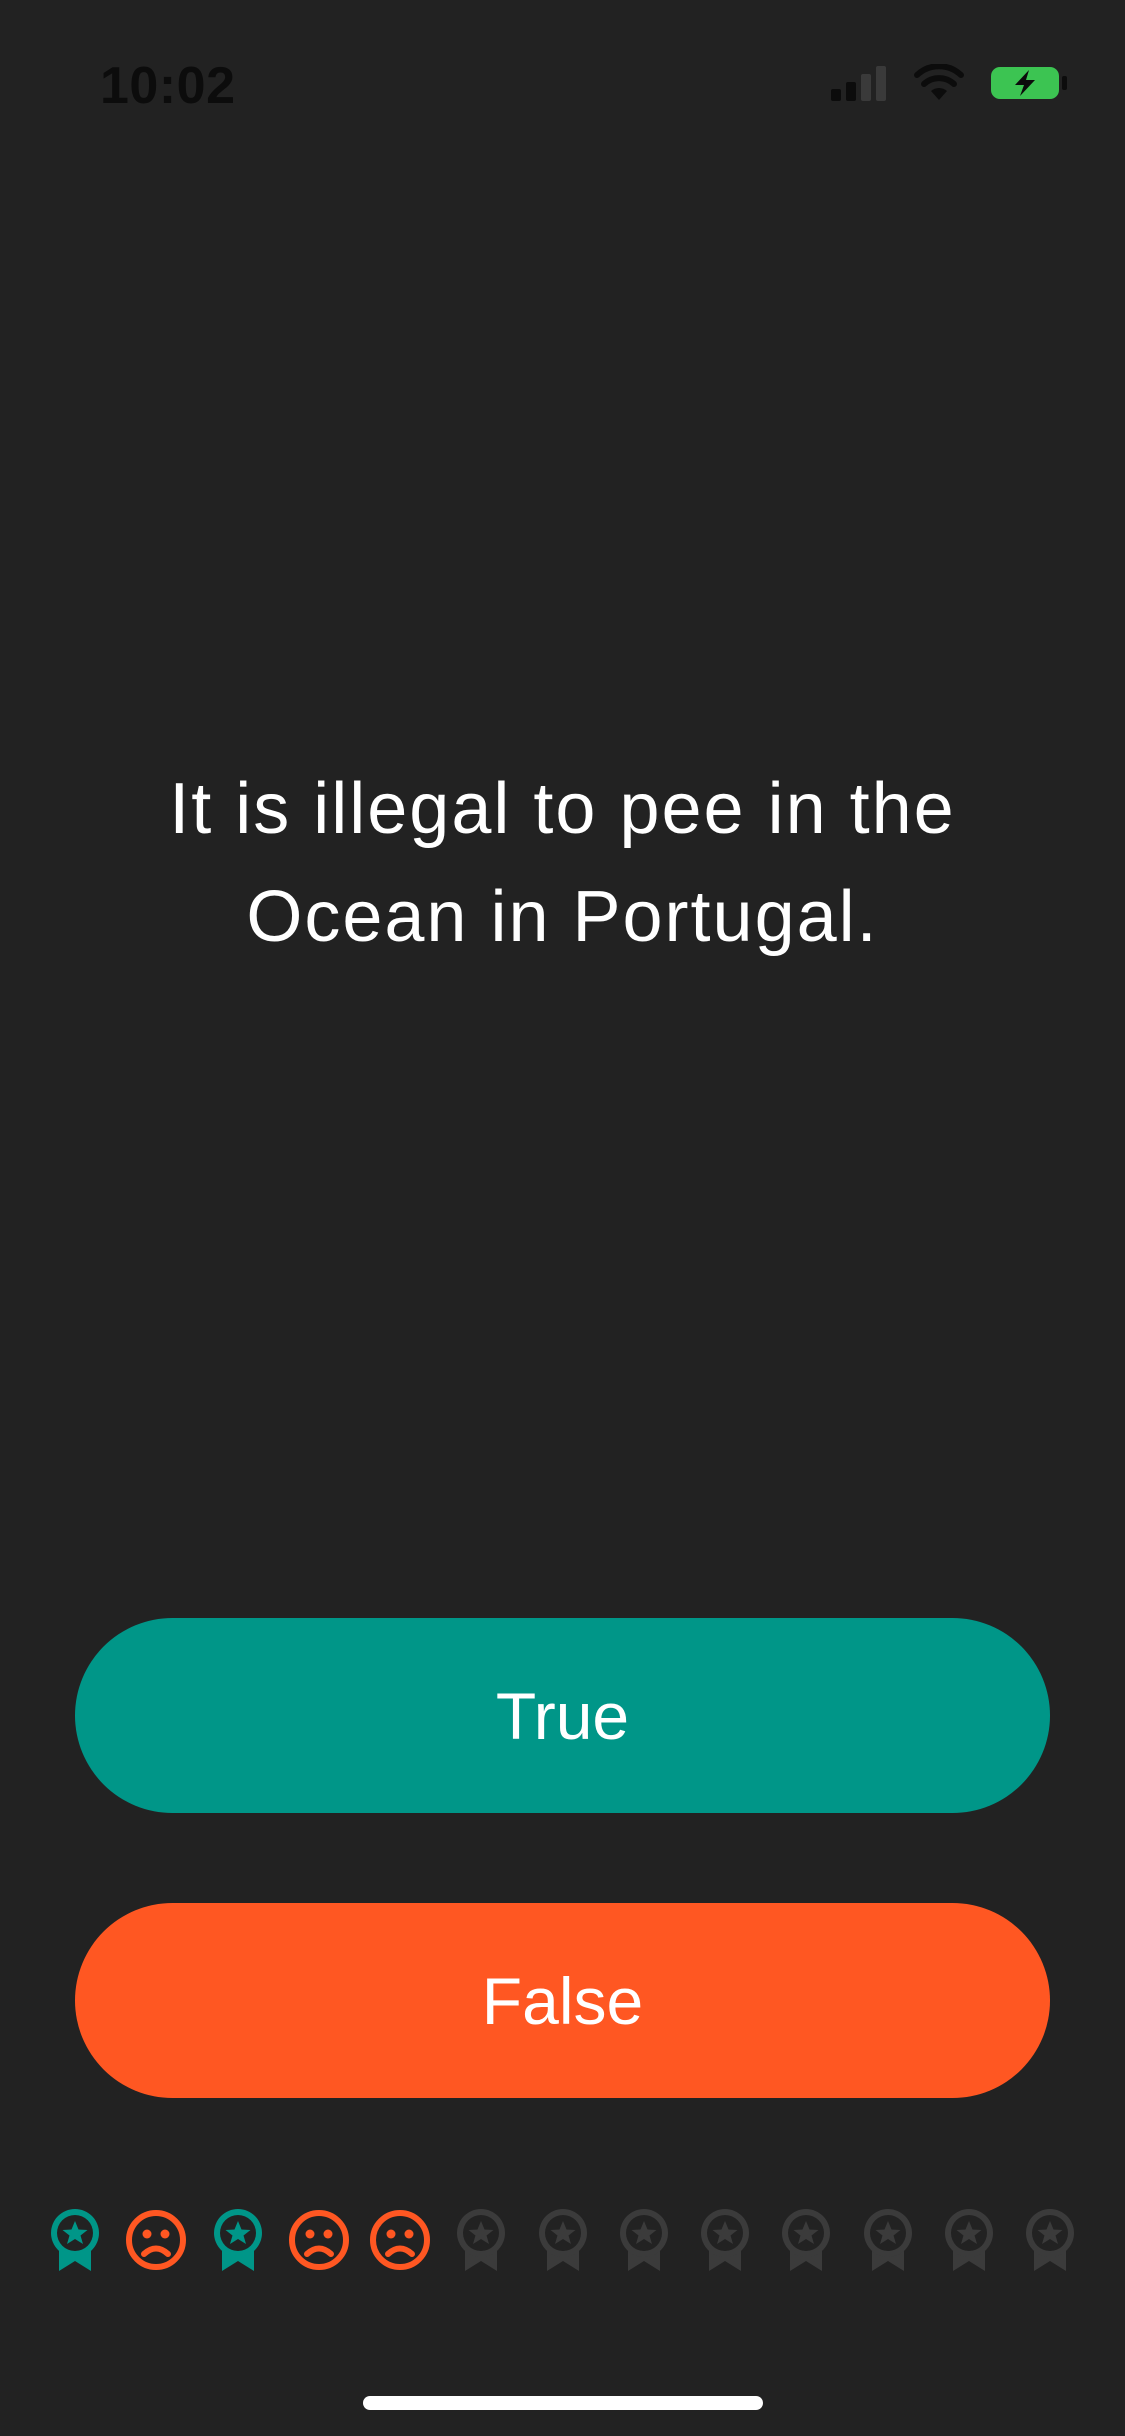  Describe the element at coordinates (562, 75) in the screenshot. I see `status-bar: 10:02` at that location.